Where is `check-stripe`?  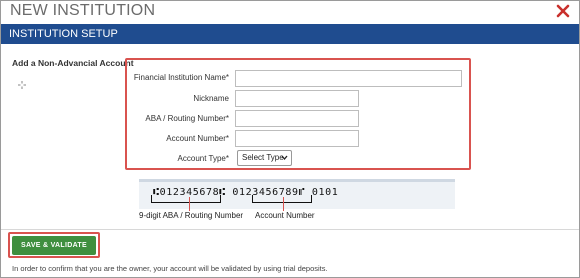 check-stripe is located at coordinates (297, 180).